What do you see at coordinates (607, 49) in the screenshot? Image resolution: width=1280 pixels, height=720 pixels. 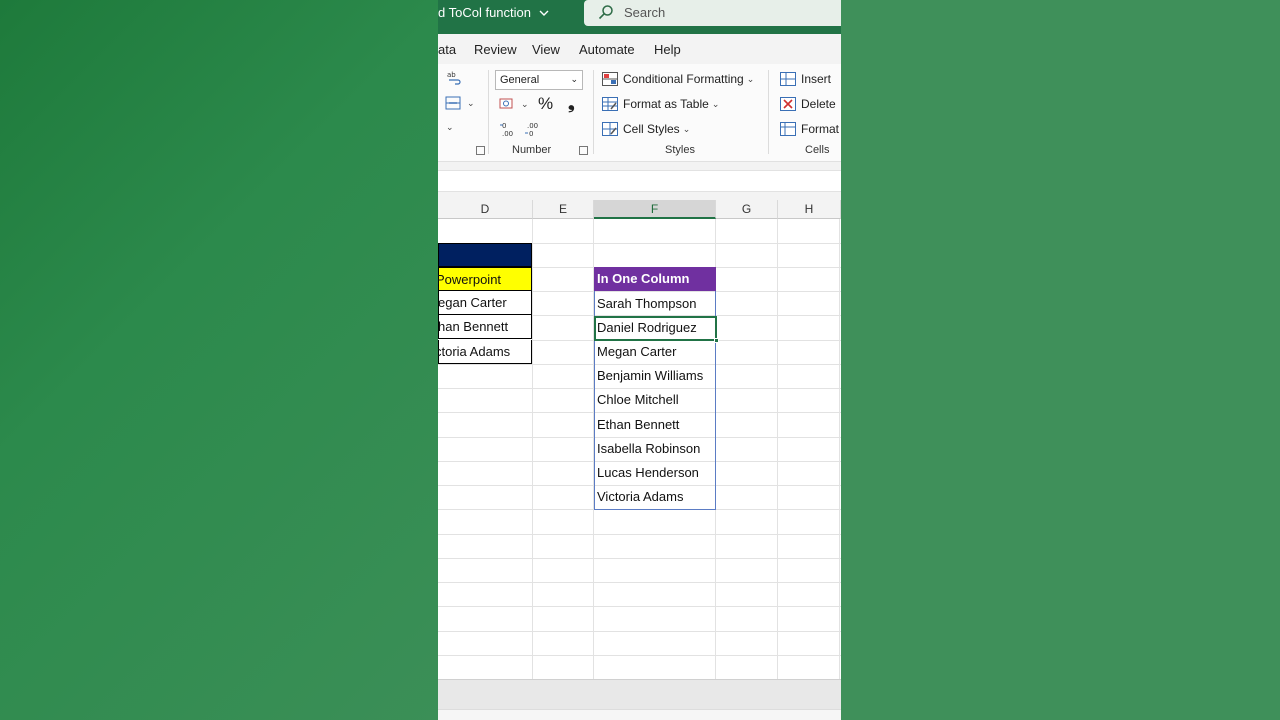 I see `tab-automate: Automate` at bounding box center [607, 49].